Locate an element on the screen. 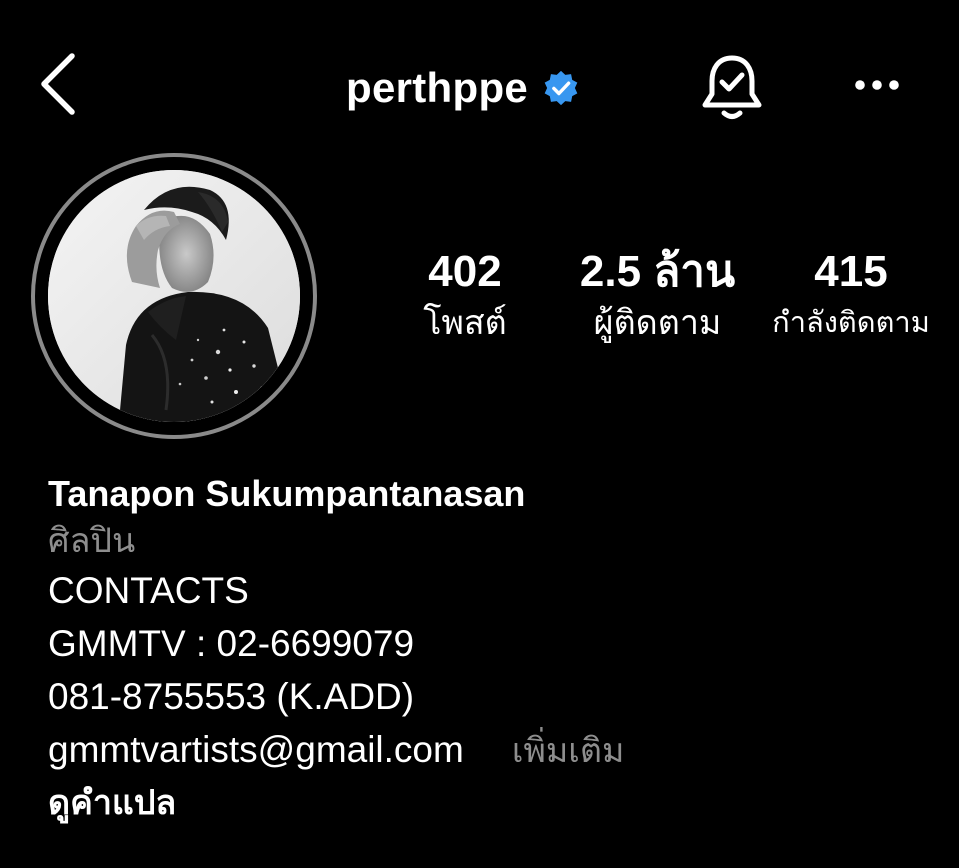 This screenshot has width=959, height=868. avatar is located at coordinates (174, 296).